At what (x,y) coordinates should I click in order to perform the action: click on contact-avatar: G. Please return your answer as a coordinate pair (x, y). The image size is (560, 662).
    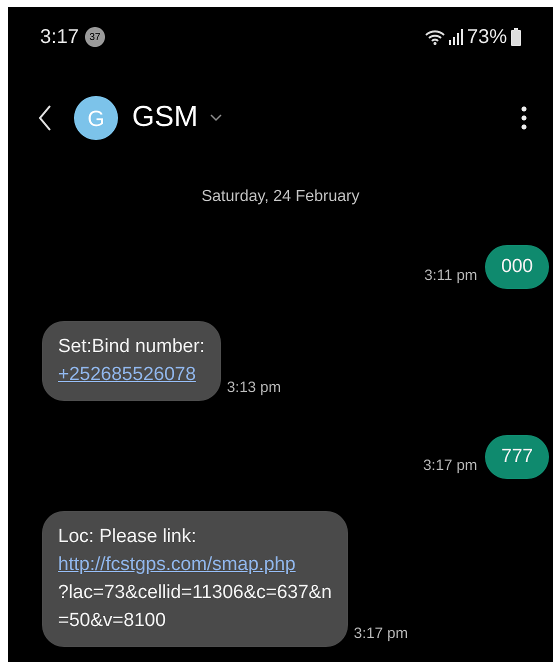
    Looking at the image, I should click on (96, 118).